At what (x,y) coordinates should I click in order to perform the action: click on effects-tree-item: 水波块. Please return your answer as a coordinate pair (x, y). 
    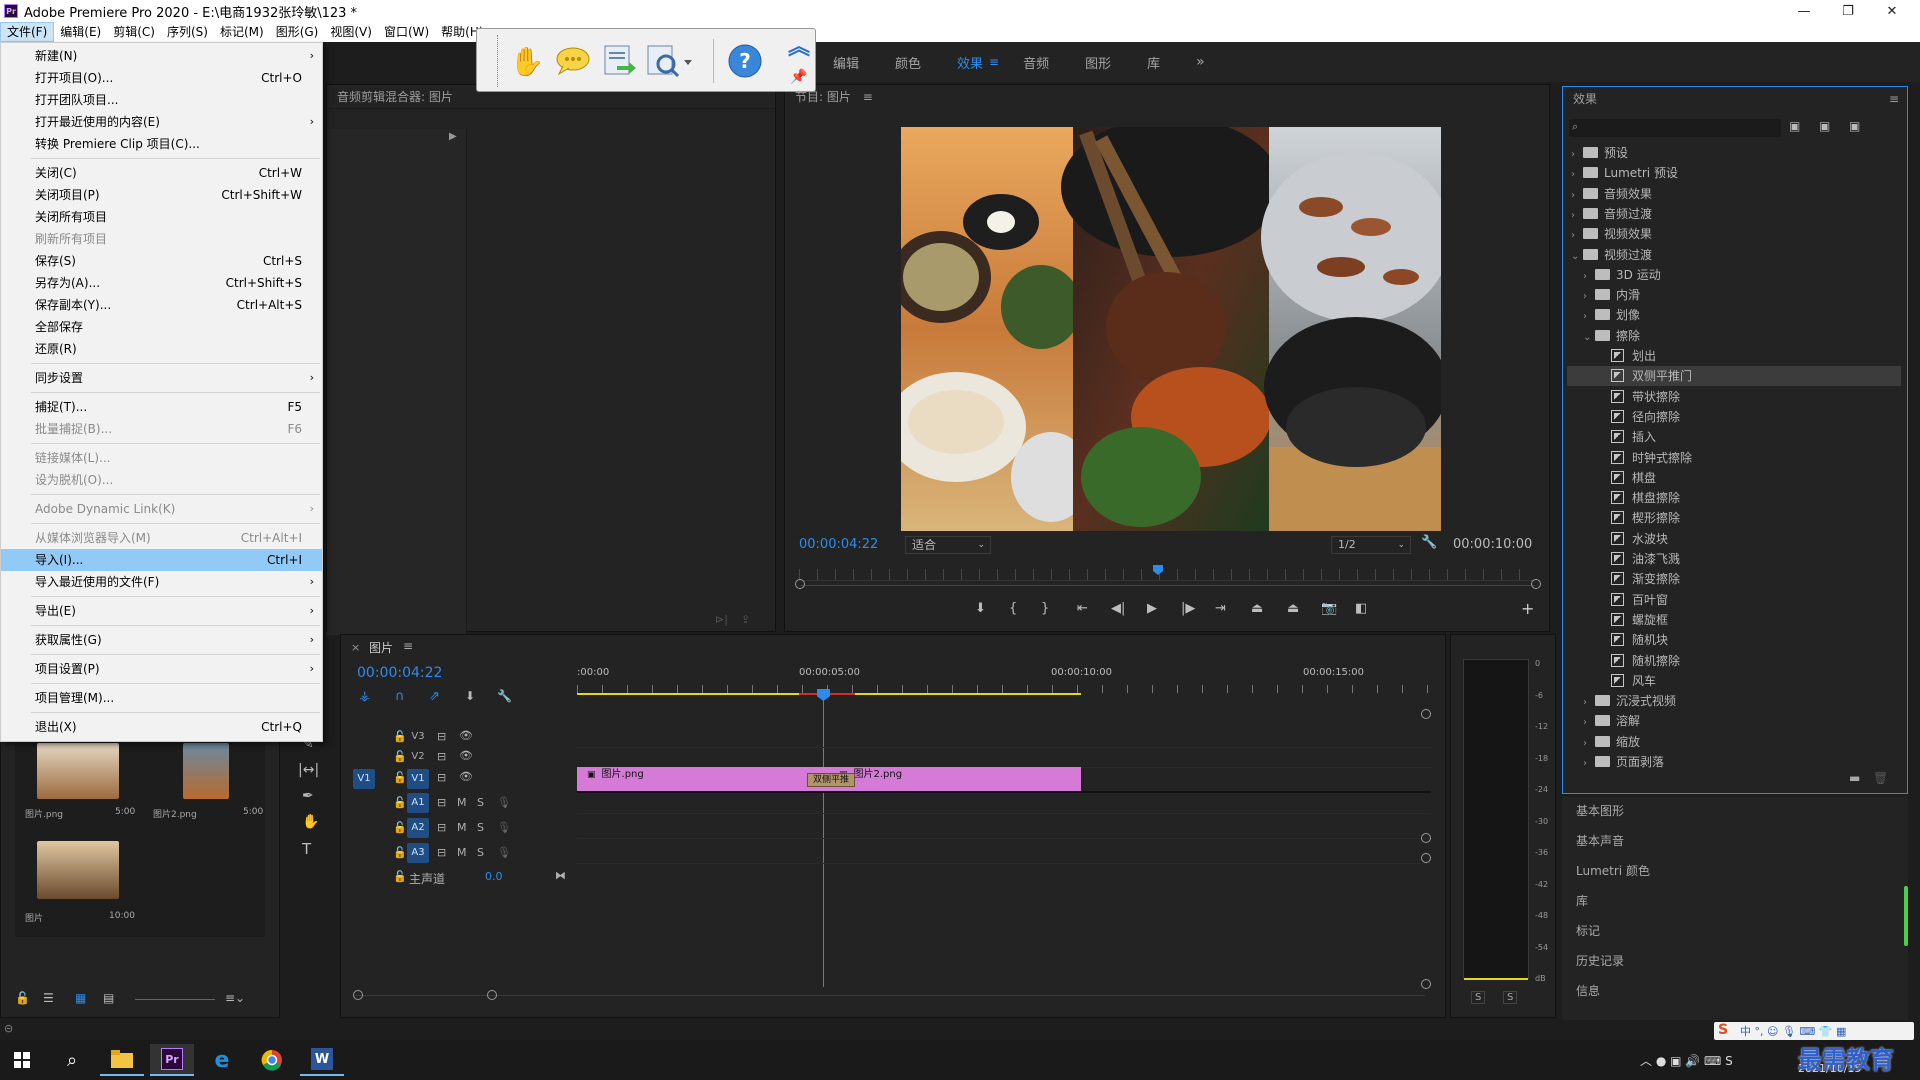
    Looking at the image, I should click on (1734, 539).